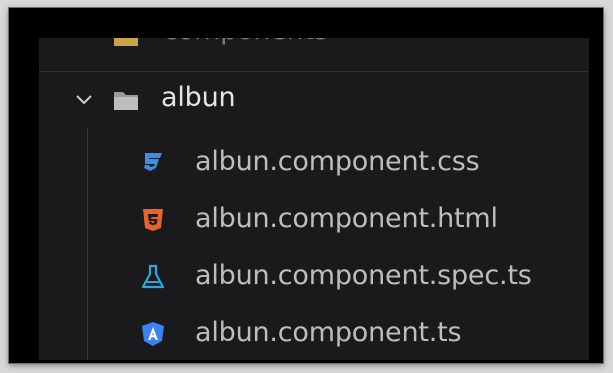  I want to click on tree-item-label: components, so click(245, 42).